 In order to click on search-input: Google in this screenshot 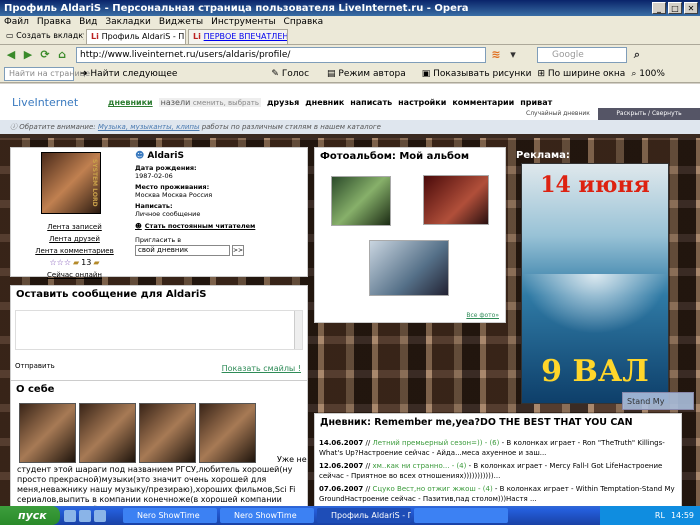, I will do `click(582, 55)`.